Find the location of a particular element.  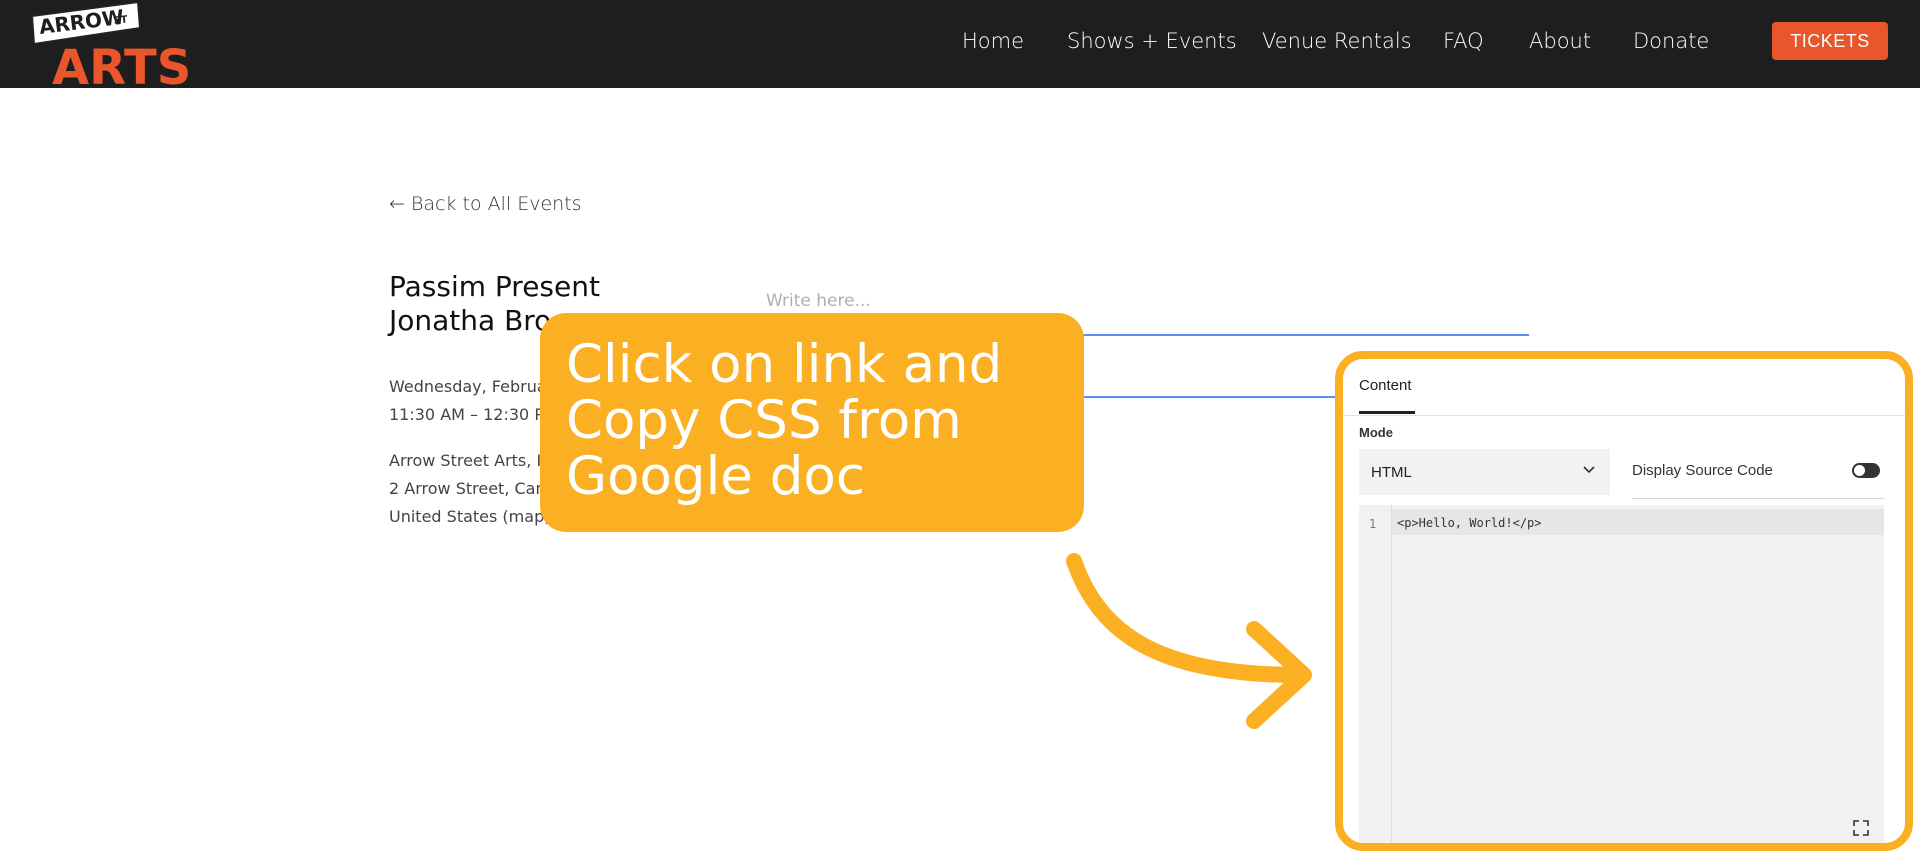

curved-arrow-icon is located at coordinates (1189, 641).